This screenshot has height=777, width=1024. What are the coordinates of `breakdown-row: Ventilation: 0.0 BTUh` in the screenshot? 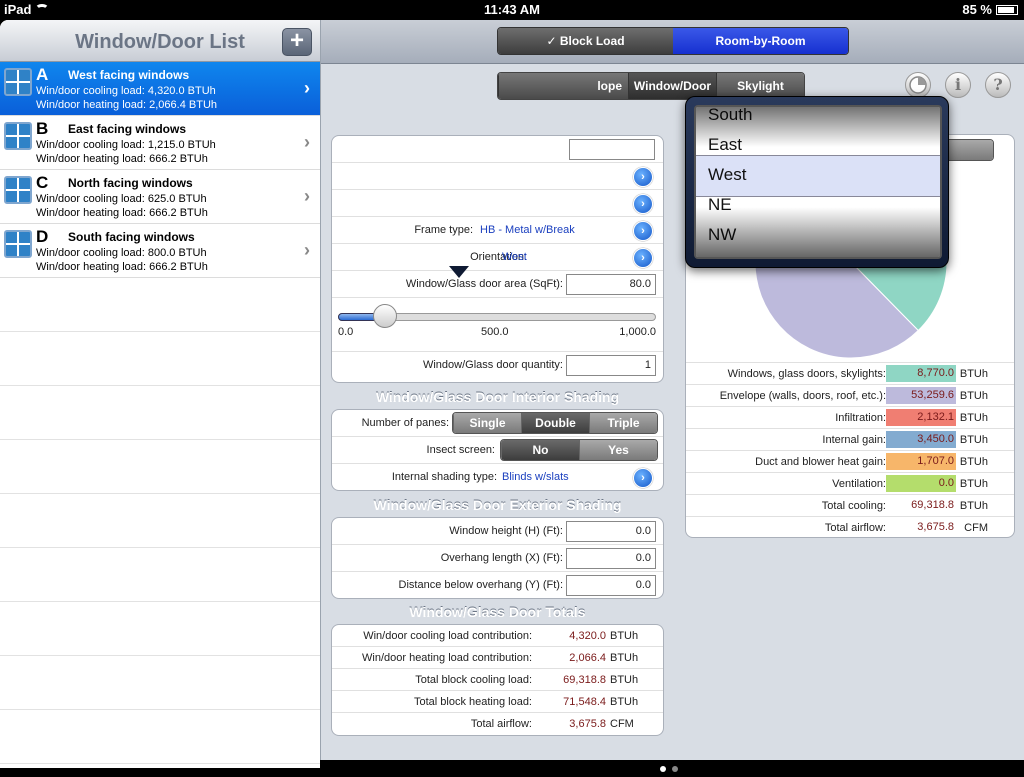 It's located at (850, 484).